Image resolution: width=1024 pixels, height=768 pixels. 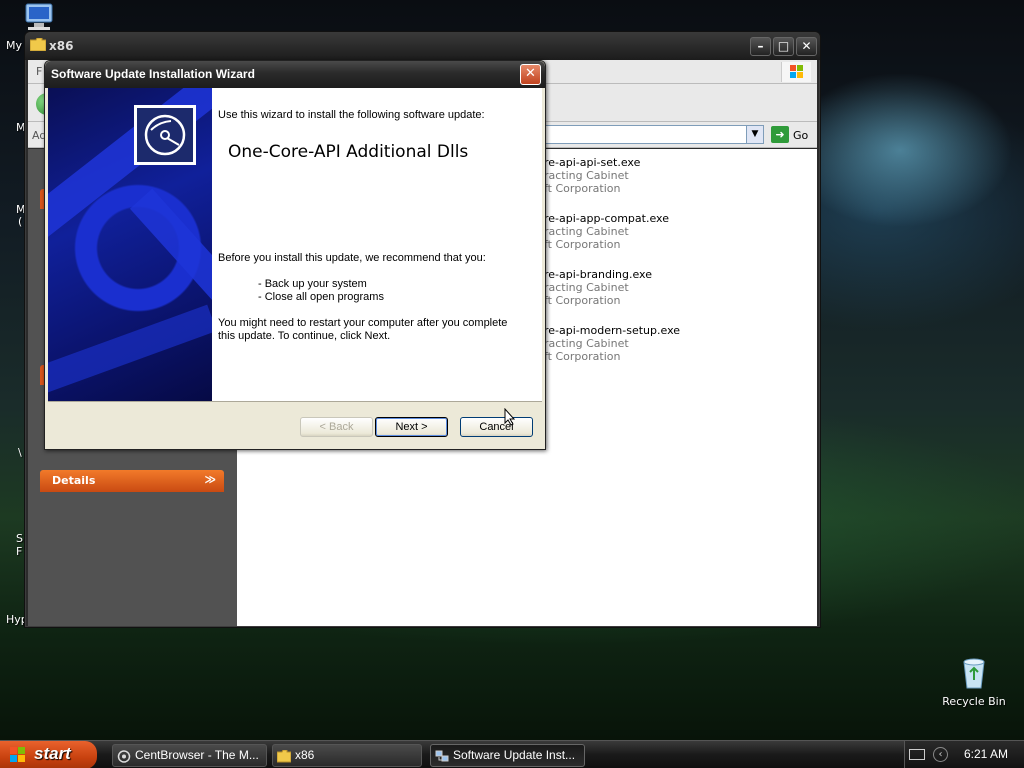 What do you see at coordinates (210, 479) in the screenshot?
I see `chevron-down-icon: ≫` at bounding box center [210, 479].